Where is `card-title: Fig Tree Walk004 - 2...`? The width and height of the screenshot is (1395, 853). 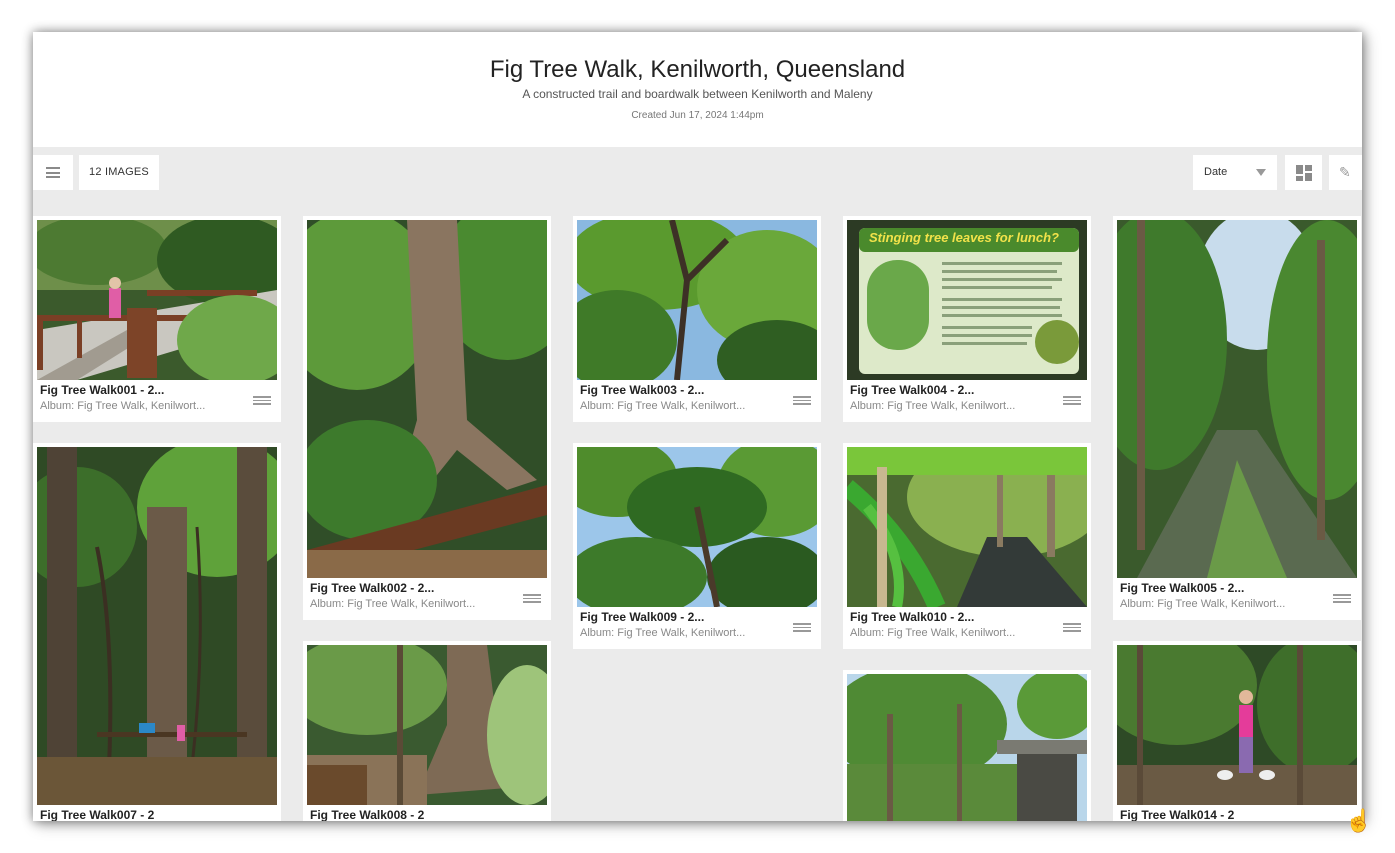 card-title: Fig Tree Walk004 - 2... is located at coordinates (912, 390).